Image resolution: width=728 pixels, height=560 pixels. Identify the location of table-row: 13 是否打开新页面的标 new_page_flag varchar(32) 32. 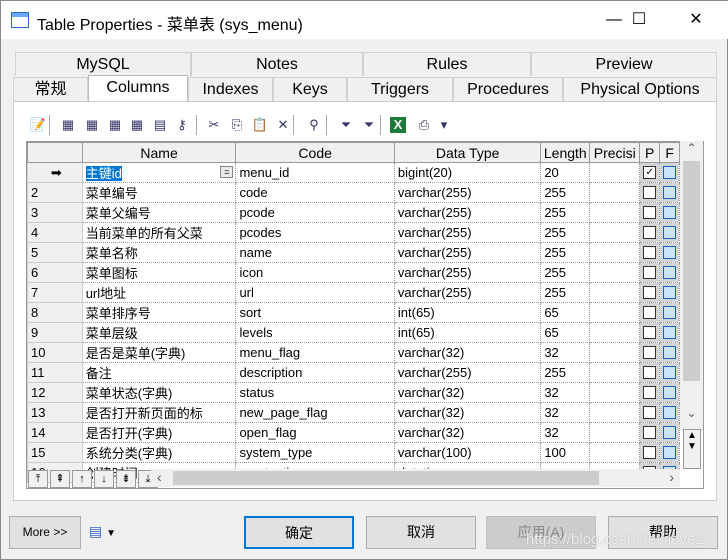
(365, 412).